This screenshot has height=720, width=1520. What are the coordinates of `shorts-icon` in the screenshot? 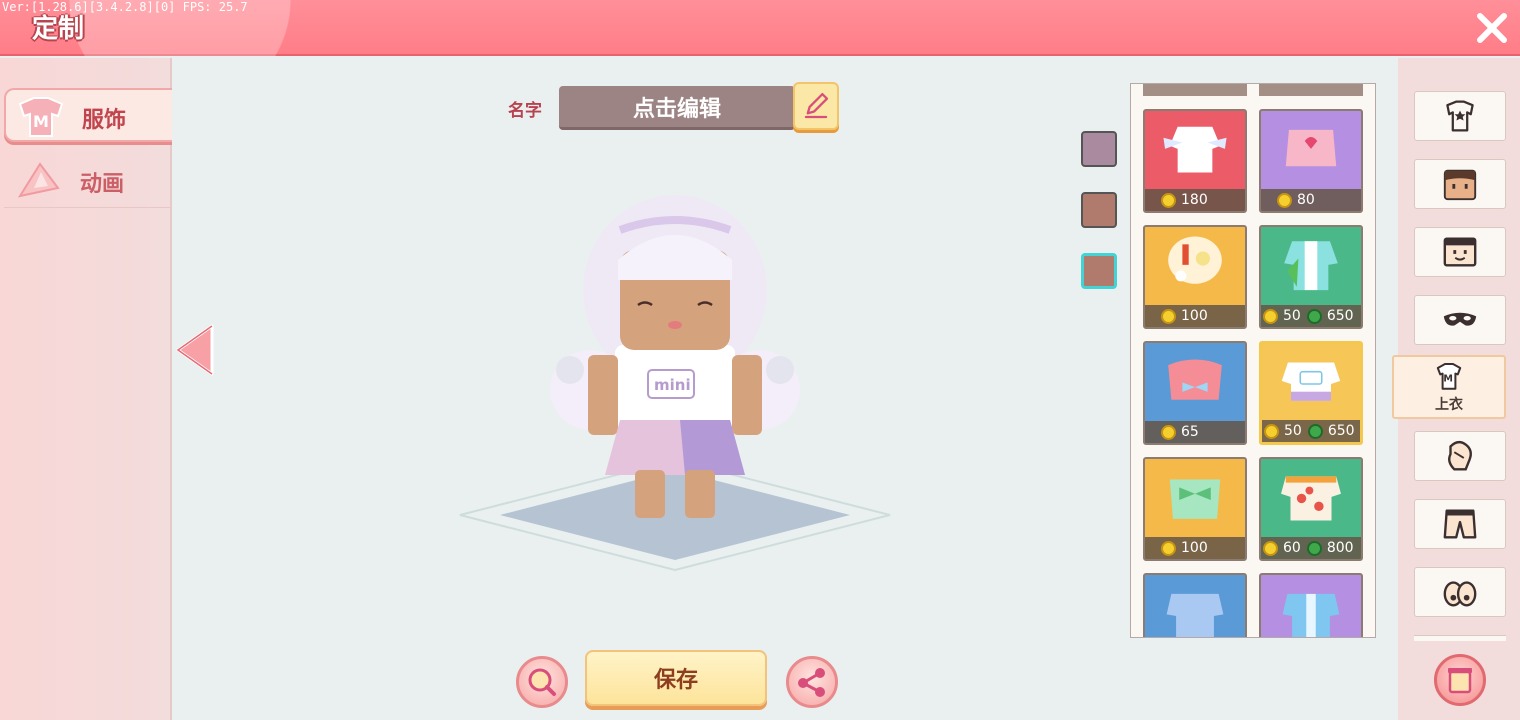 It's located at (1460, 524).